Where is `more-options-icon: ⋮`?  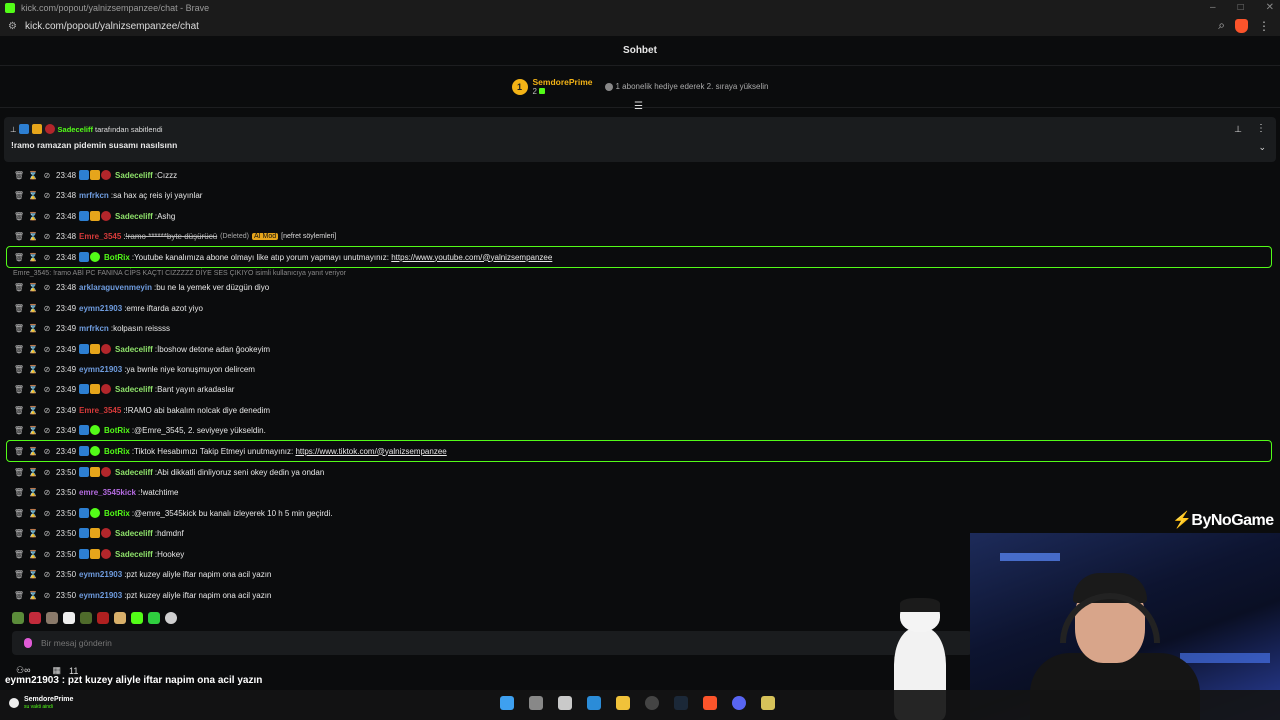
more-options-icon: ⋮ is located at coordinates (1261, 128).